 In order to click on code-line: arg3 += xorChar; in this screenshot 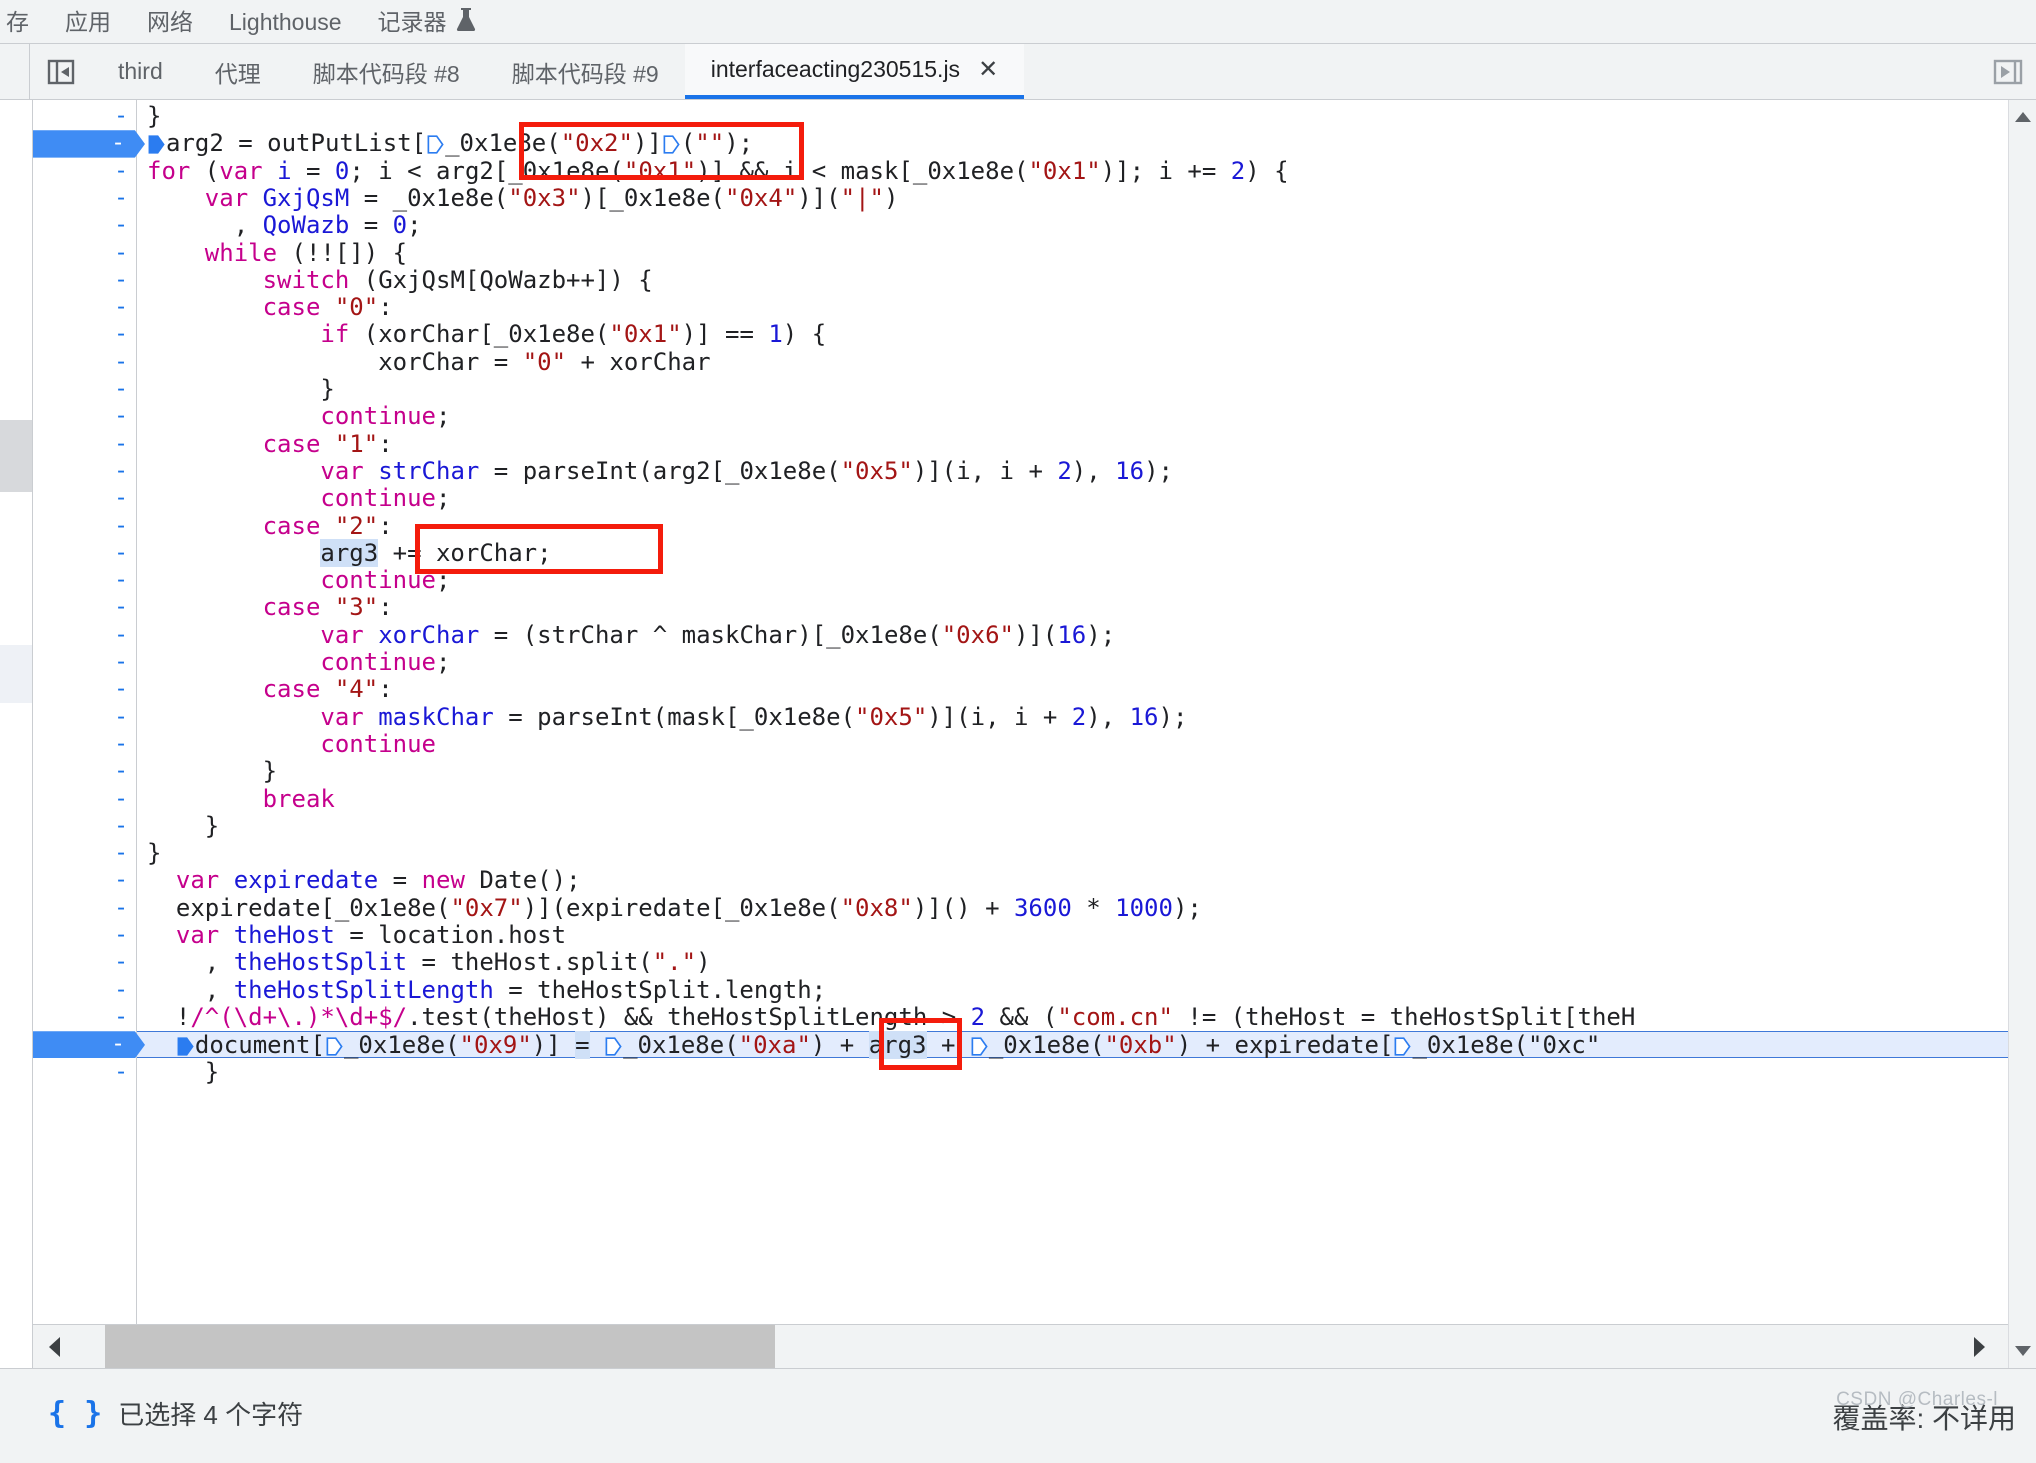, I will do `click(1072, 552)`.